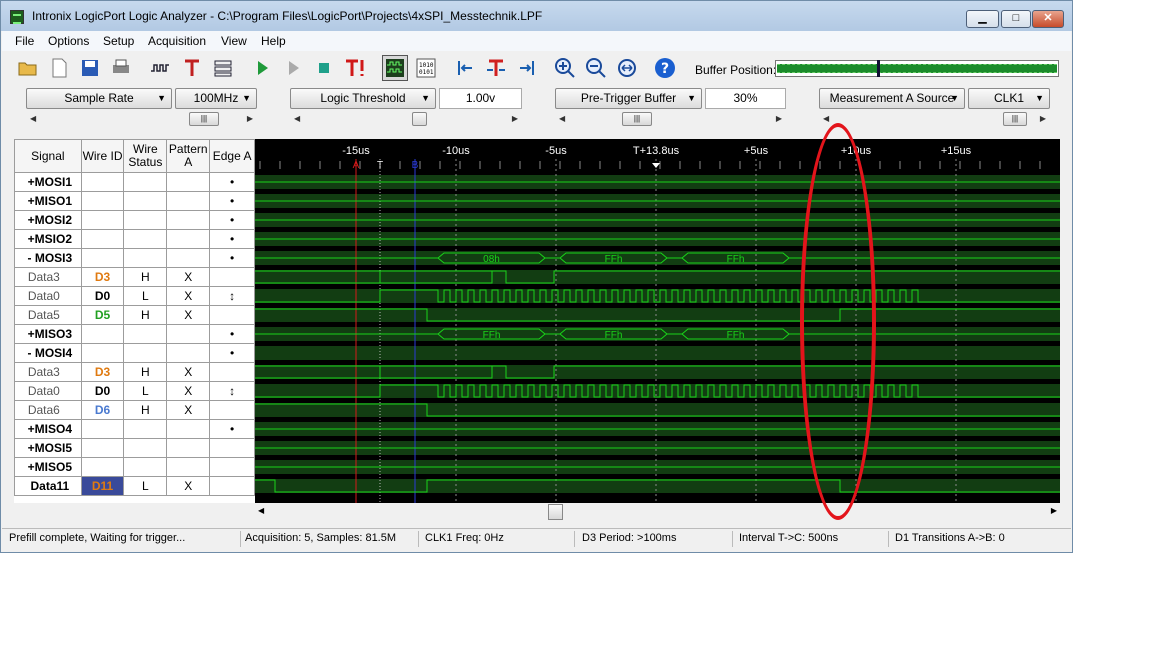 This screenshot has height=648, width=1152. I want to click on sample-rate-dropdown: Sample Rate ▼, so click(99, 98).